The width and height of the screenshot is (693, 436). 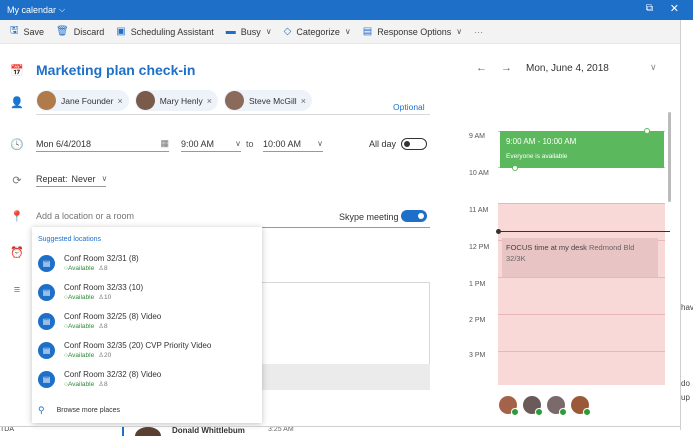 I want to click on popout-icon: ⧉, so click(x=649, y=8).